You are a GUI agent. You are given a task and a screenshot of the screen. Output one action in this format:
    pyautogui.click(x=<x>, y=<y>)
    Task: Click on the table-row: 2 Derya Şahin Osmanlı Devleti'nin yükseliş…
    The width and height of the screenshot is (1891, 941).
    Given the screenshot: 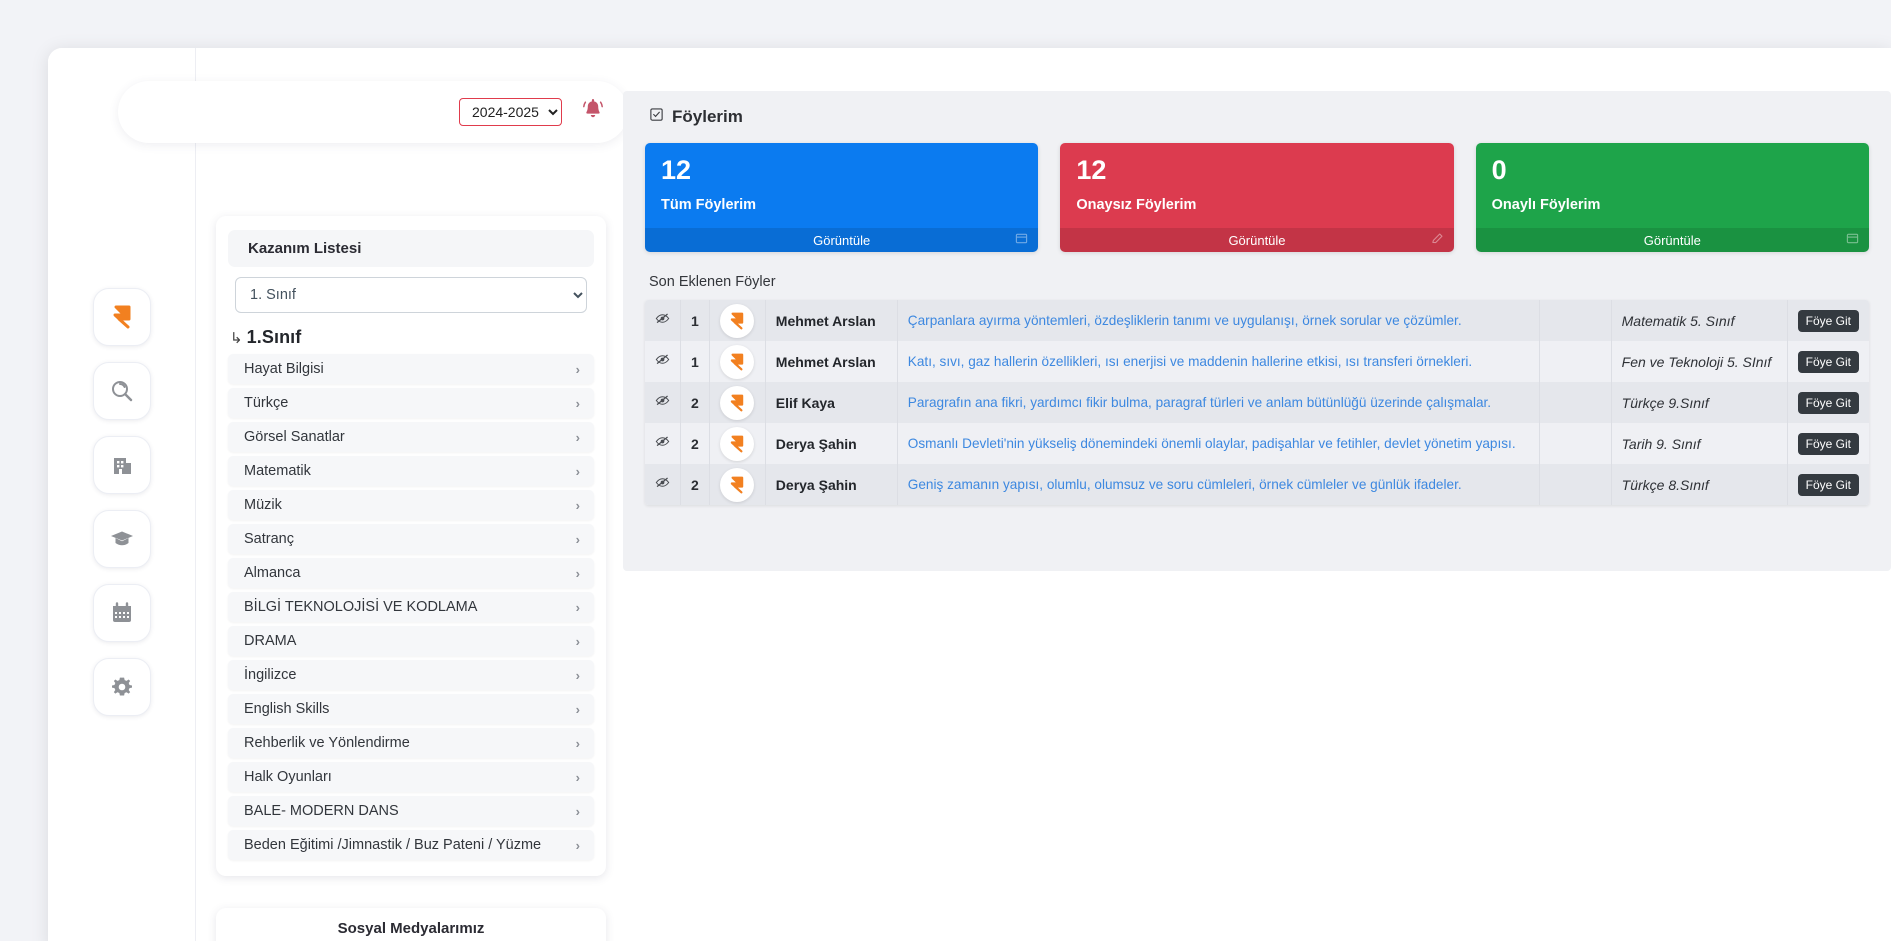 What is the action you would take?
    pyautogui.click(x=1257, y=444)
    